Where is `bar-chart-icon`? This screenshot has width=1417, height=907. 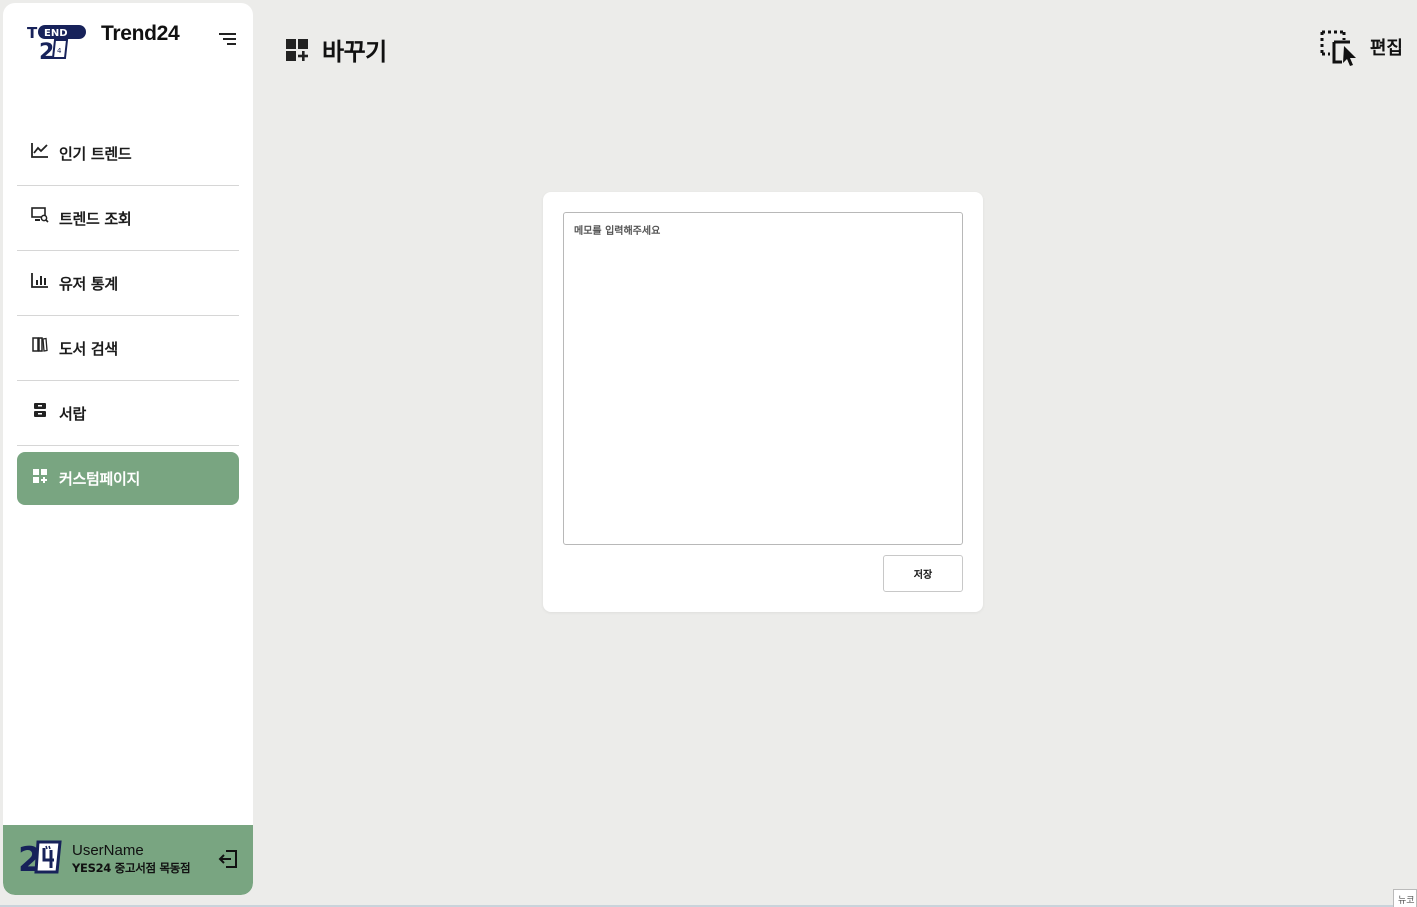 bar-chart-icon is located at coordinates (40, 280).